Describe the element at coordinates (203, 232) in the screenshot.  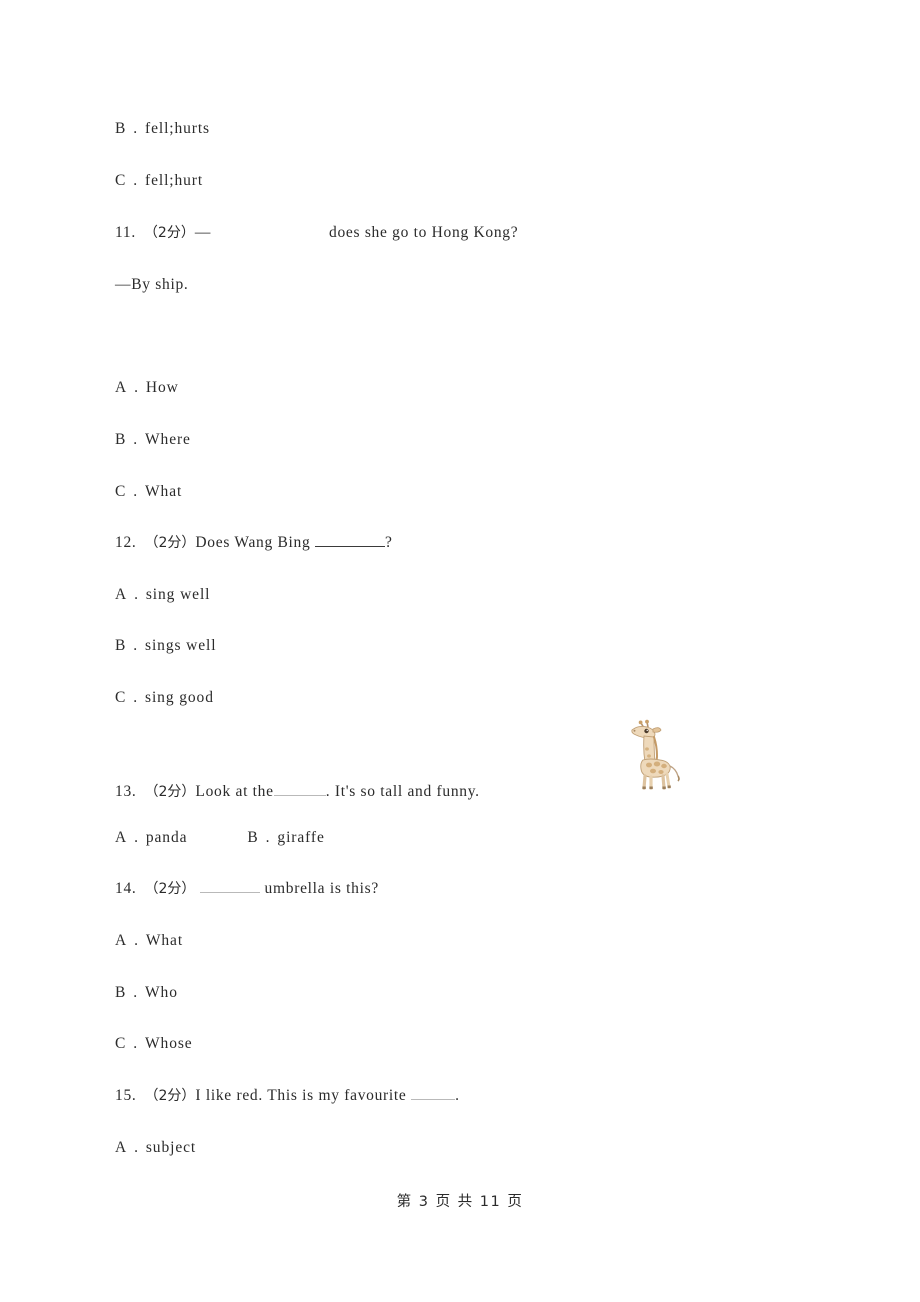
I see `stem-before: —` at that location.